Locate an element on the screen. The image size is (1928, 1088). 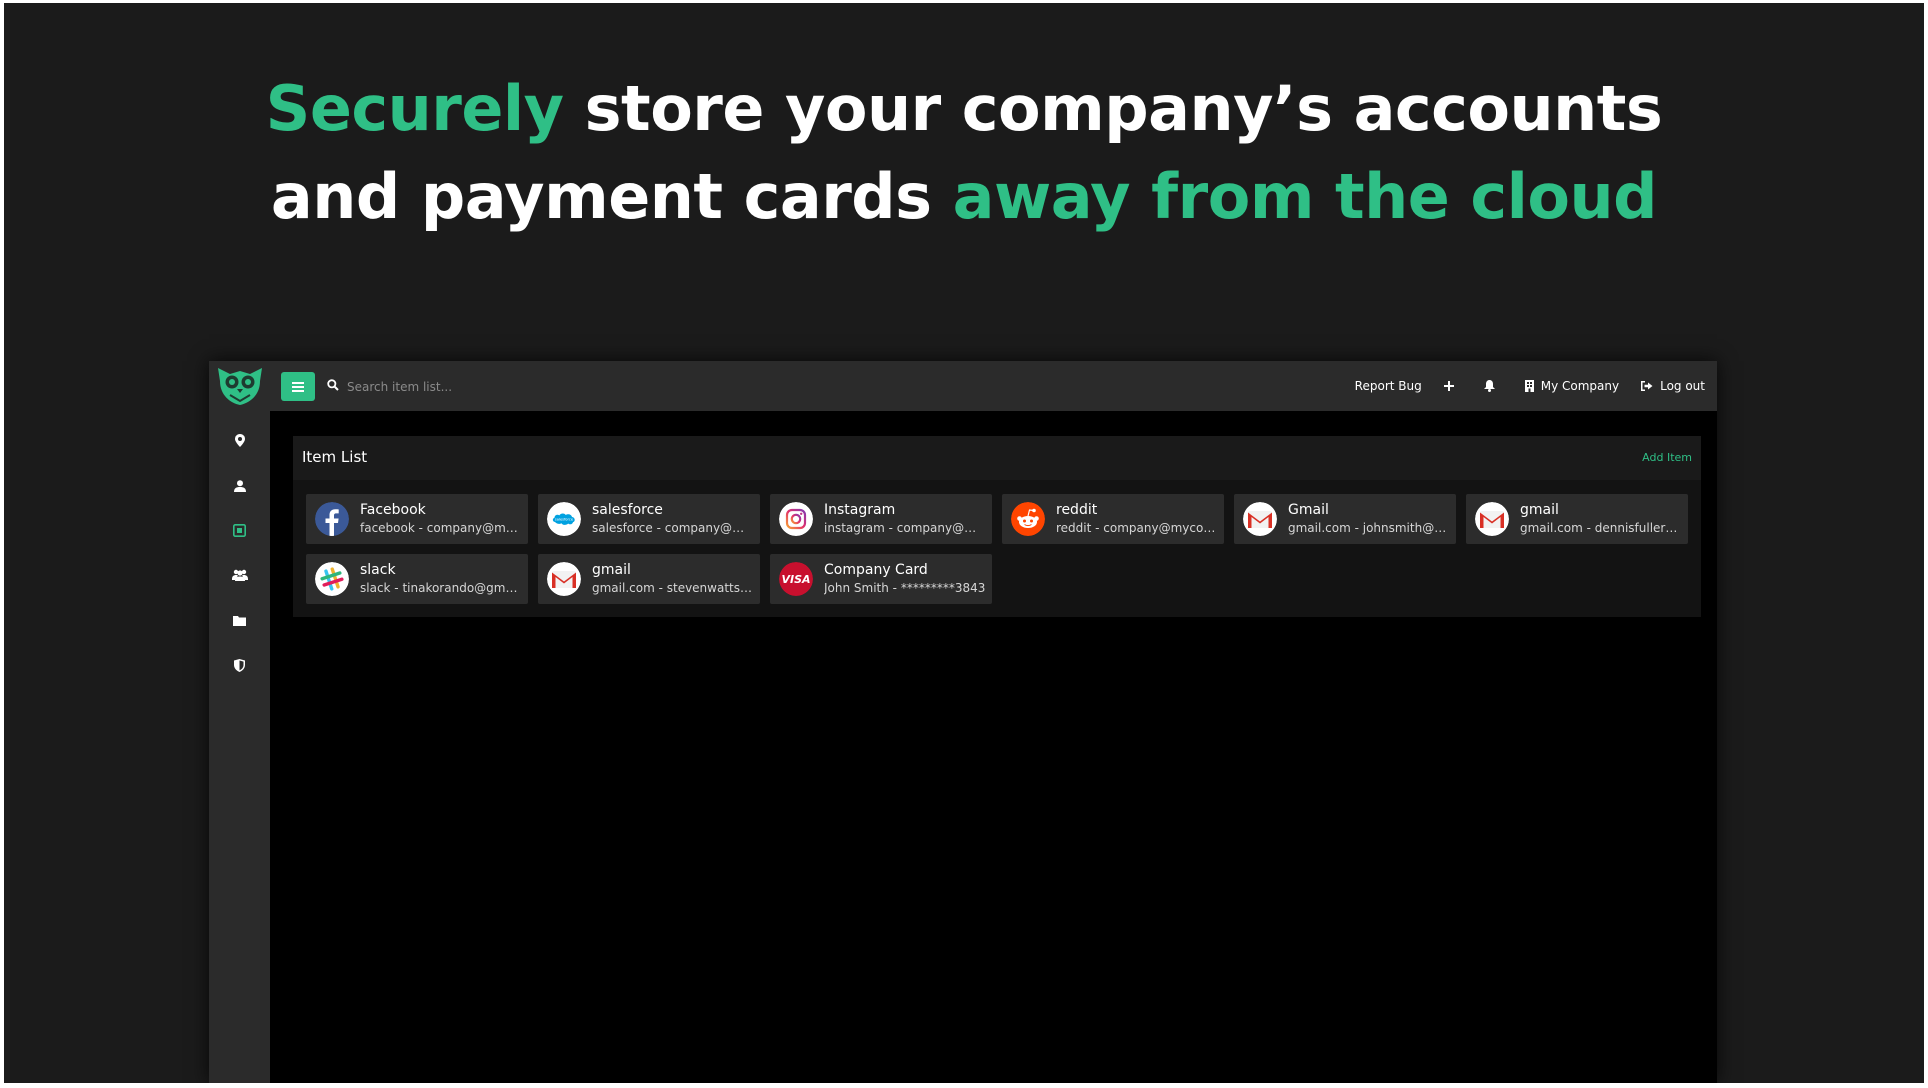
folder-icon is located at coordinates (239, 620).